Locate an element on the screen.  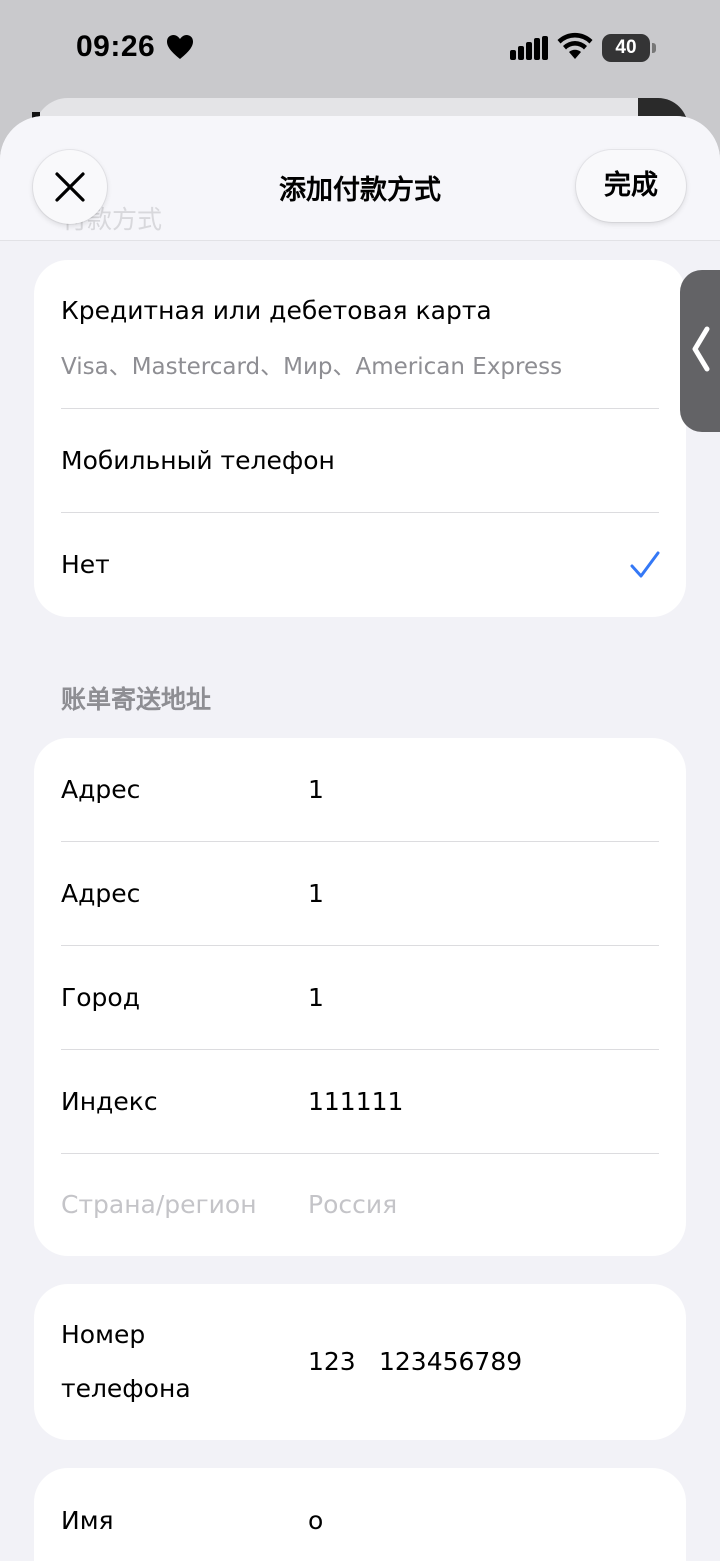
done-button: 完成 is located at coordinates (631, 186).